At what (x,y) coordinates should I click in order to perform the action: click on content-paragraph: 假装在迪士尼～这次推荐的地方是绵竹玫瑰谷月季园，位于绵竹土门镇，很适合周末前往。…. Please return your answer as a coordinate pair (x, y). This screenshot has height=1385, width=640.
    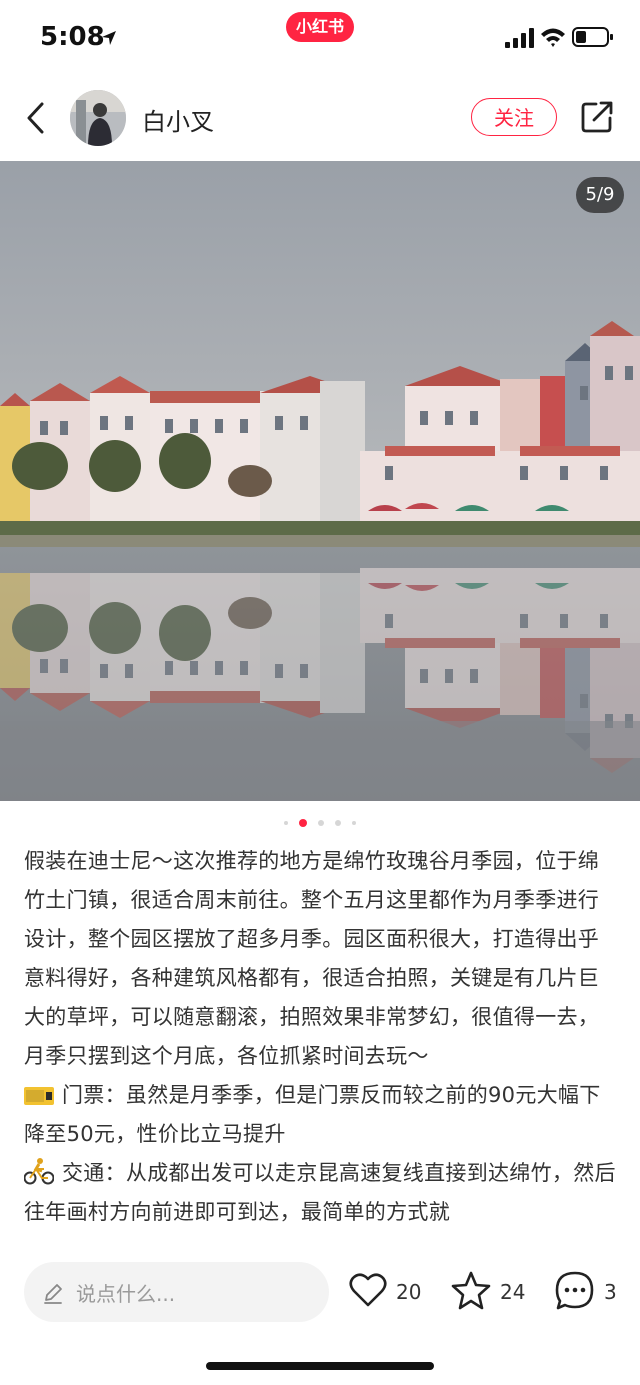
    Looking at the image, I should click on (312, 958).